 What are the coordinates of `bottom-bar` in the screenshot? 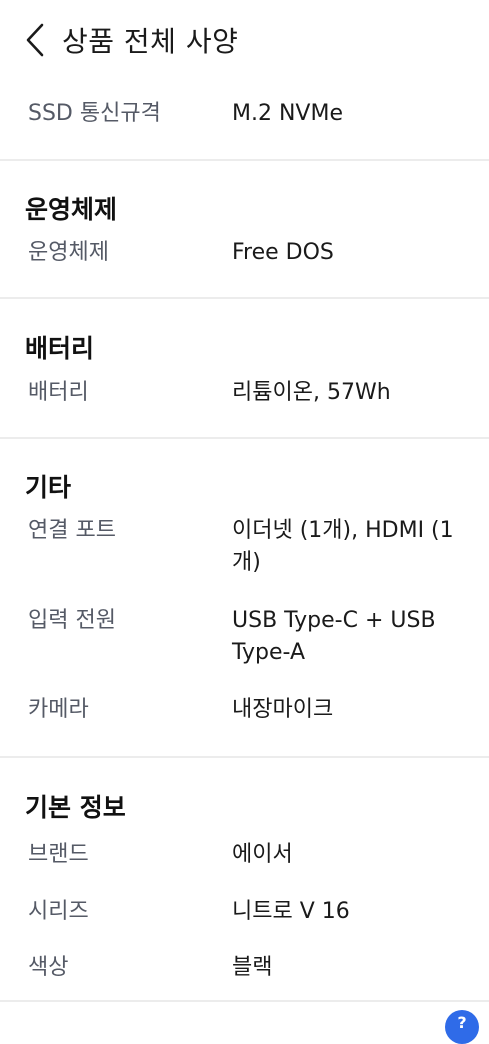 It's located at (244, 1012).